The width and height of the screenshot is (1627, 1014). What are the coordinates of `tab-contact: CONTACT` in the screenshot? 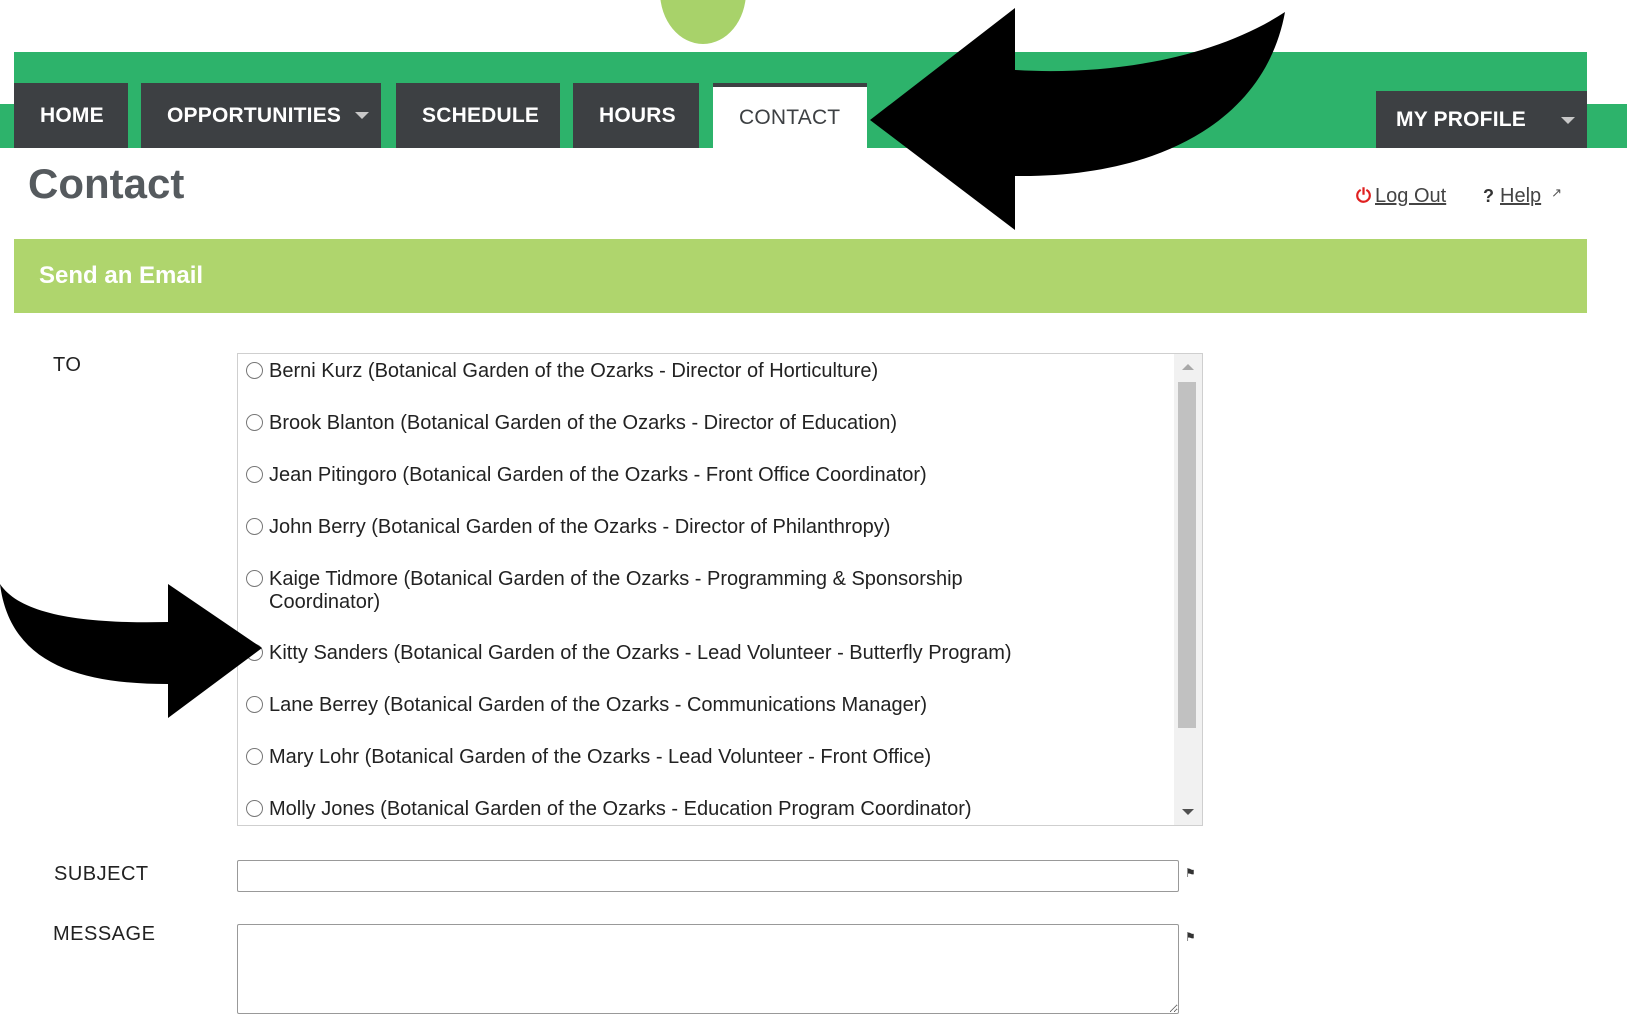 It's located at (790, 115).